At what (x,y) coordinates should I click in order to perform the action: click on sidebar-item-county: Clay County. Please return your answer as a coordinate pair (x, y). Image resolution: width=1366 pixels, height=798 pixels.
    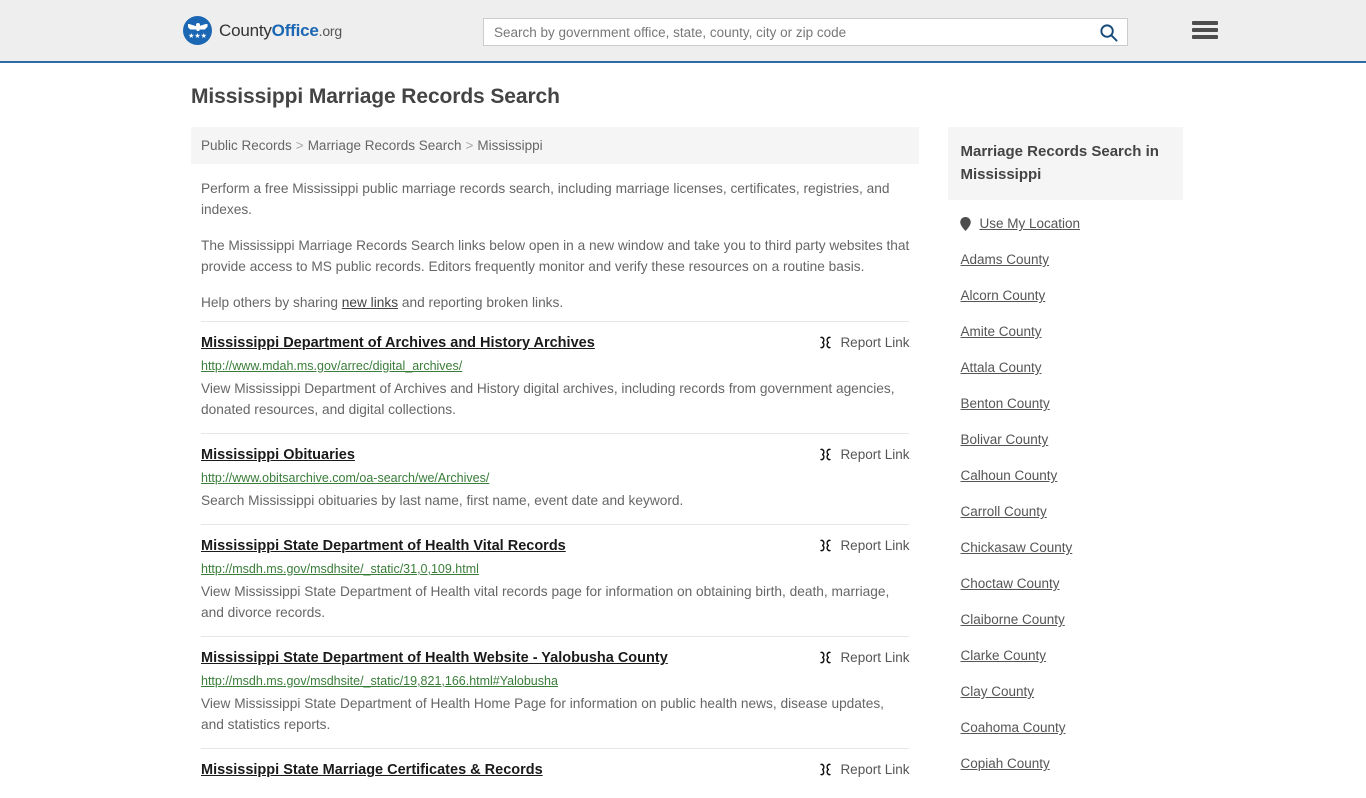
    Looking at the image, I should click on (1071, 691).